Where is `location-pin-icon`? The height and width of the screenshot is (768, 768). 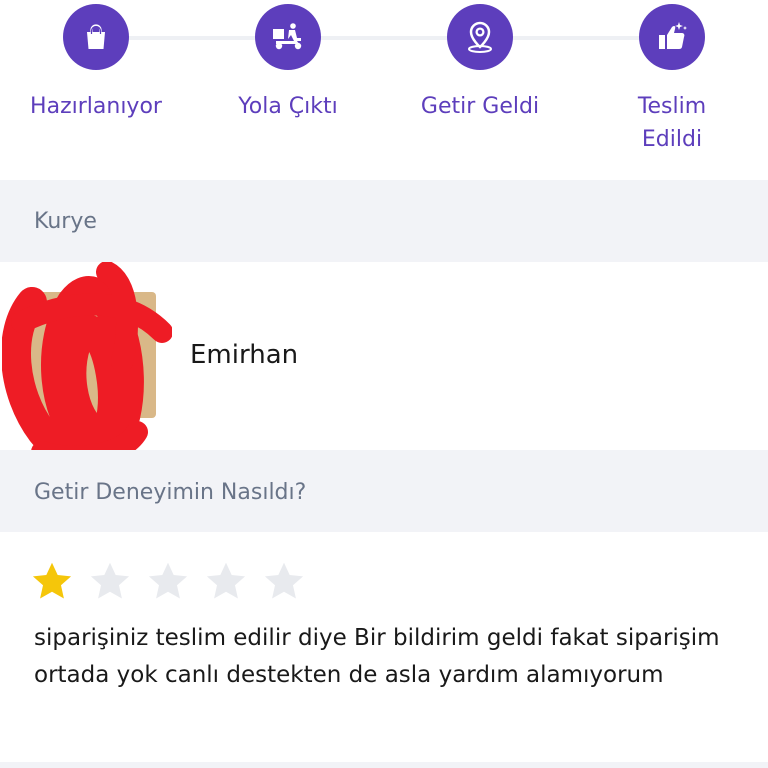
location-pin-icon is located at coordinates (480, 37).